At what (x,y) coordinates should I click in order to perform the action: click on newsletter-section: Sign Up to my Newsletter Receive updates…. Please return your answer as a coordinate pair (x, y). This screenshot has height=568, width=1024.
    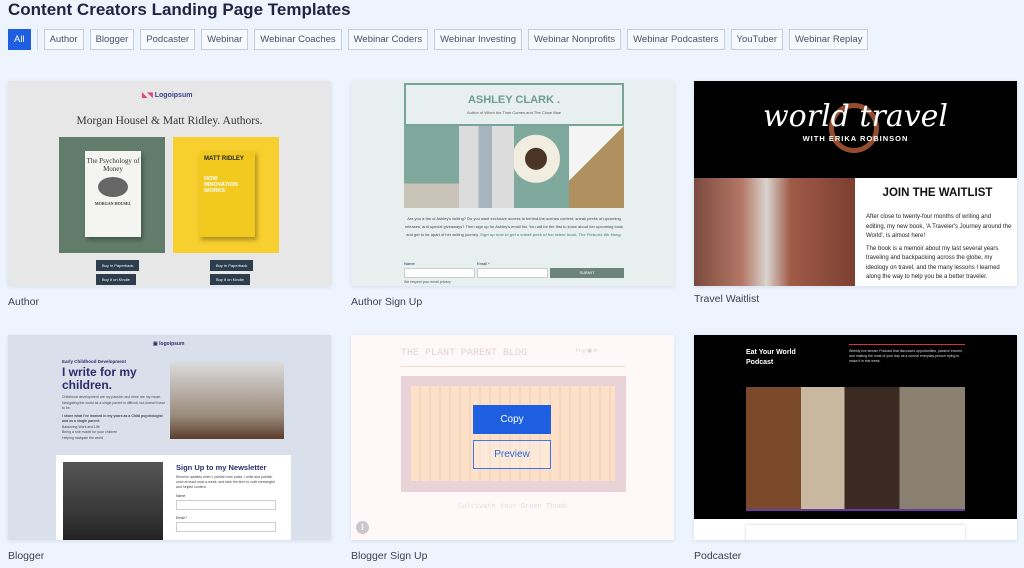
    Looking at the image, I should click on (173, 497).